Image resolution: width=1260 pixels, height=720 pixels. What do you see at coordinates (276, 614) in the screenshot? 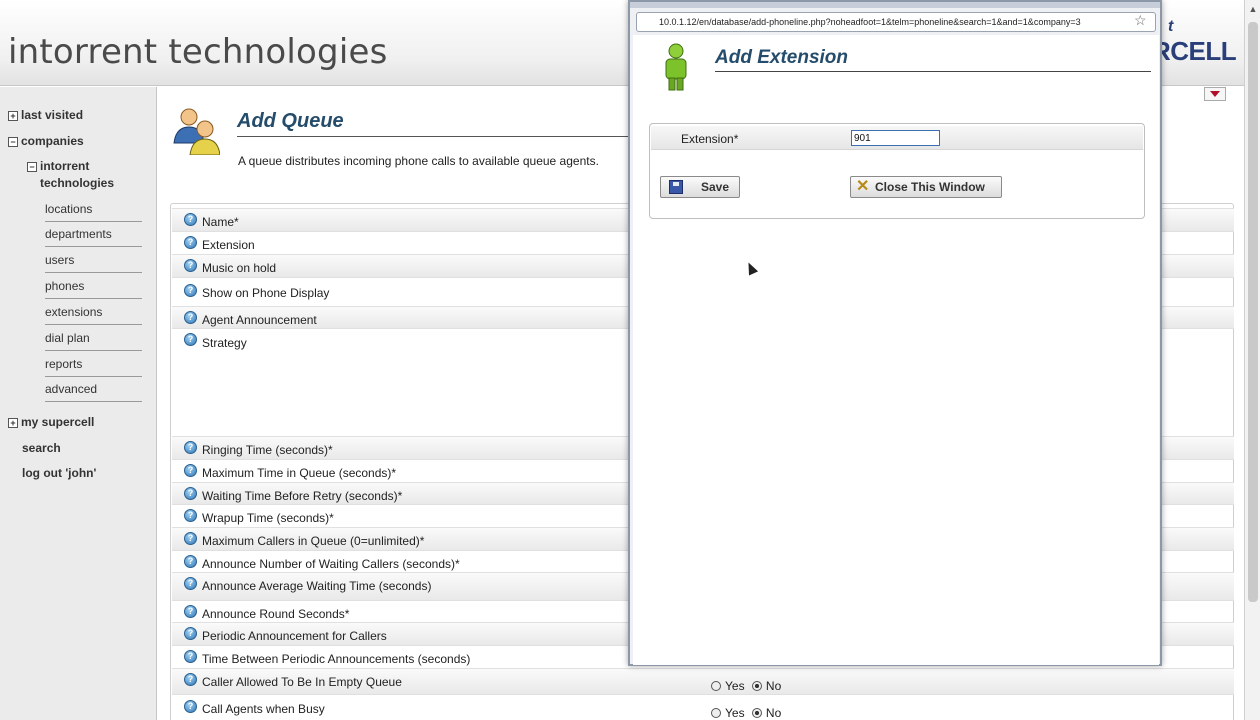
I see `field-label: Announce Round Seconds*` at bounding box center [276, 614].